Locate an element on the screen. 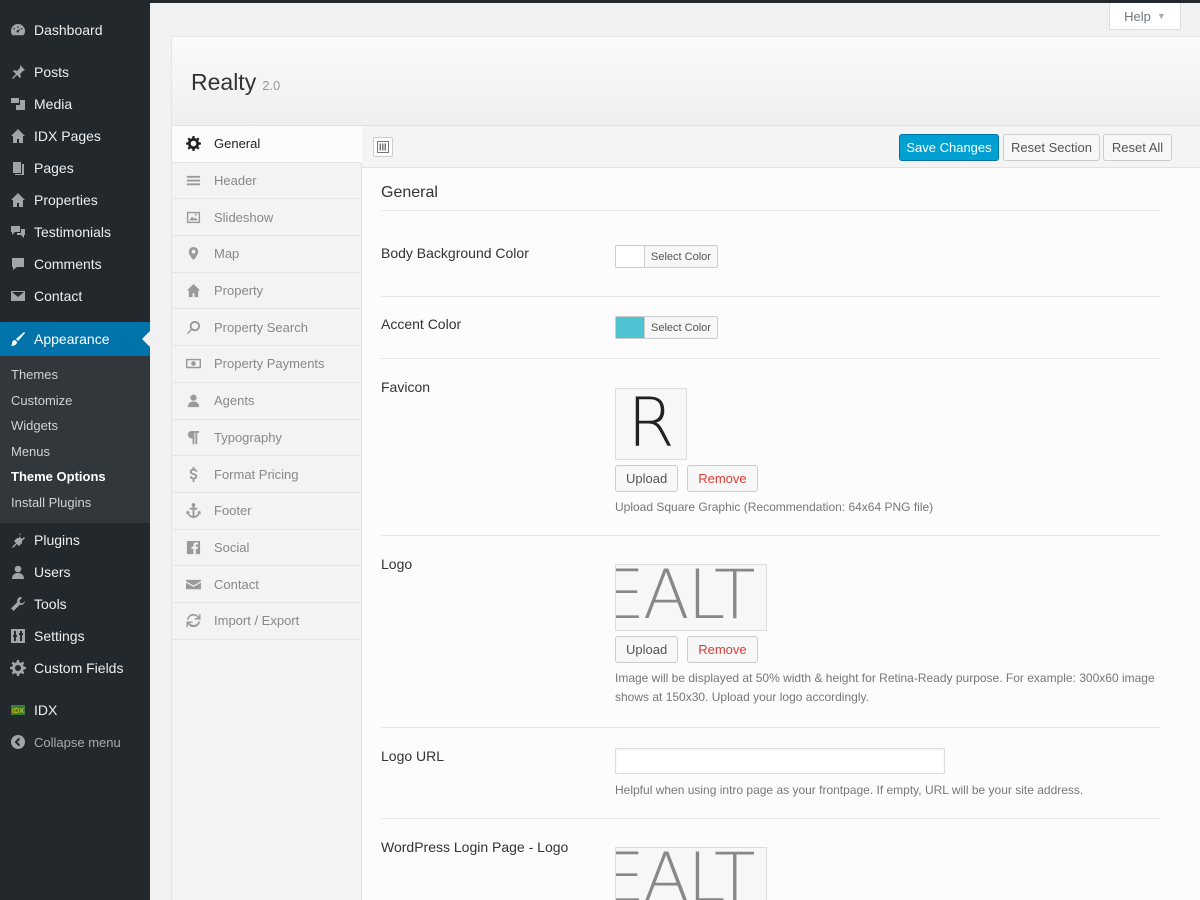 The width and height of the screenshot is (1200, 900). pin-icon is located at coordinates (18, 72).